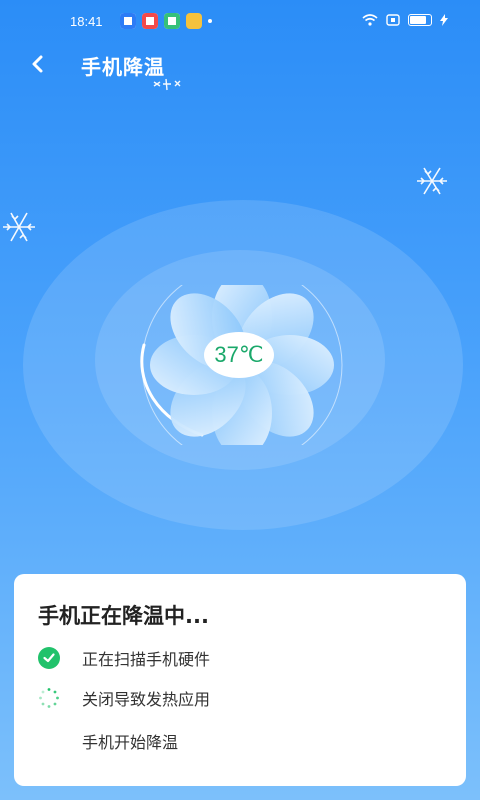 The width and height of the screenshot is (480, 800). Describe the element at coordinates (405, 20) in the screenshot. I see `system-status-icons` at that location.